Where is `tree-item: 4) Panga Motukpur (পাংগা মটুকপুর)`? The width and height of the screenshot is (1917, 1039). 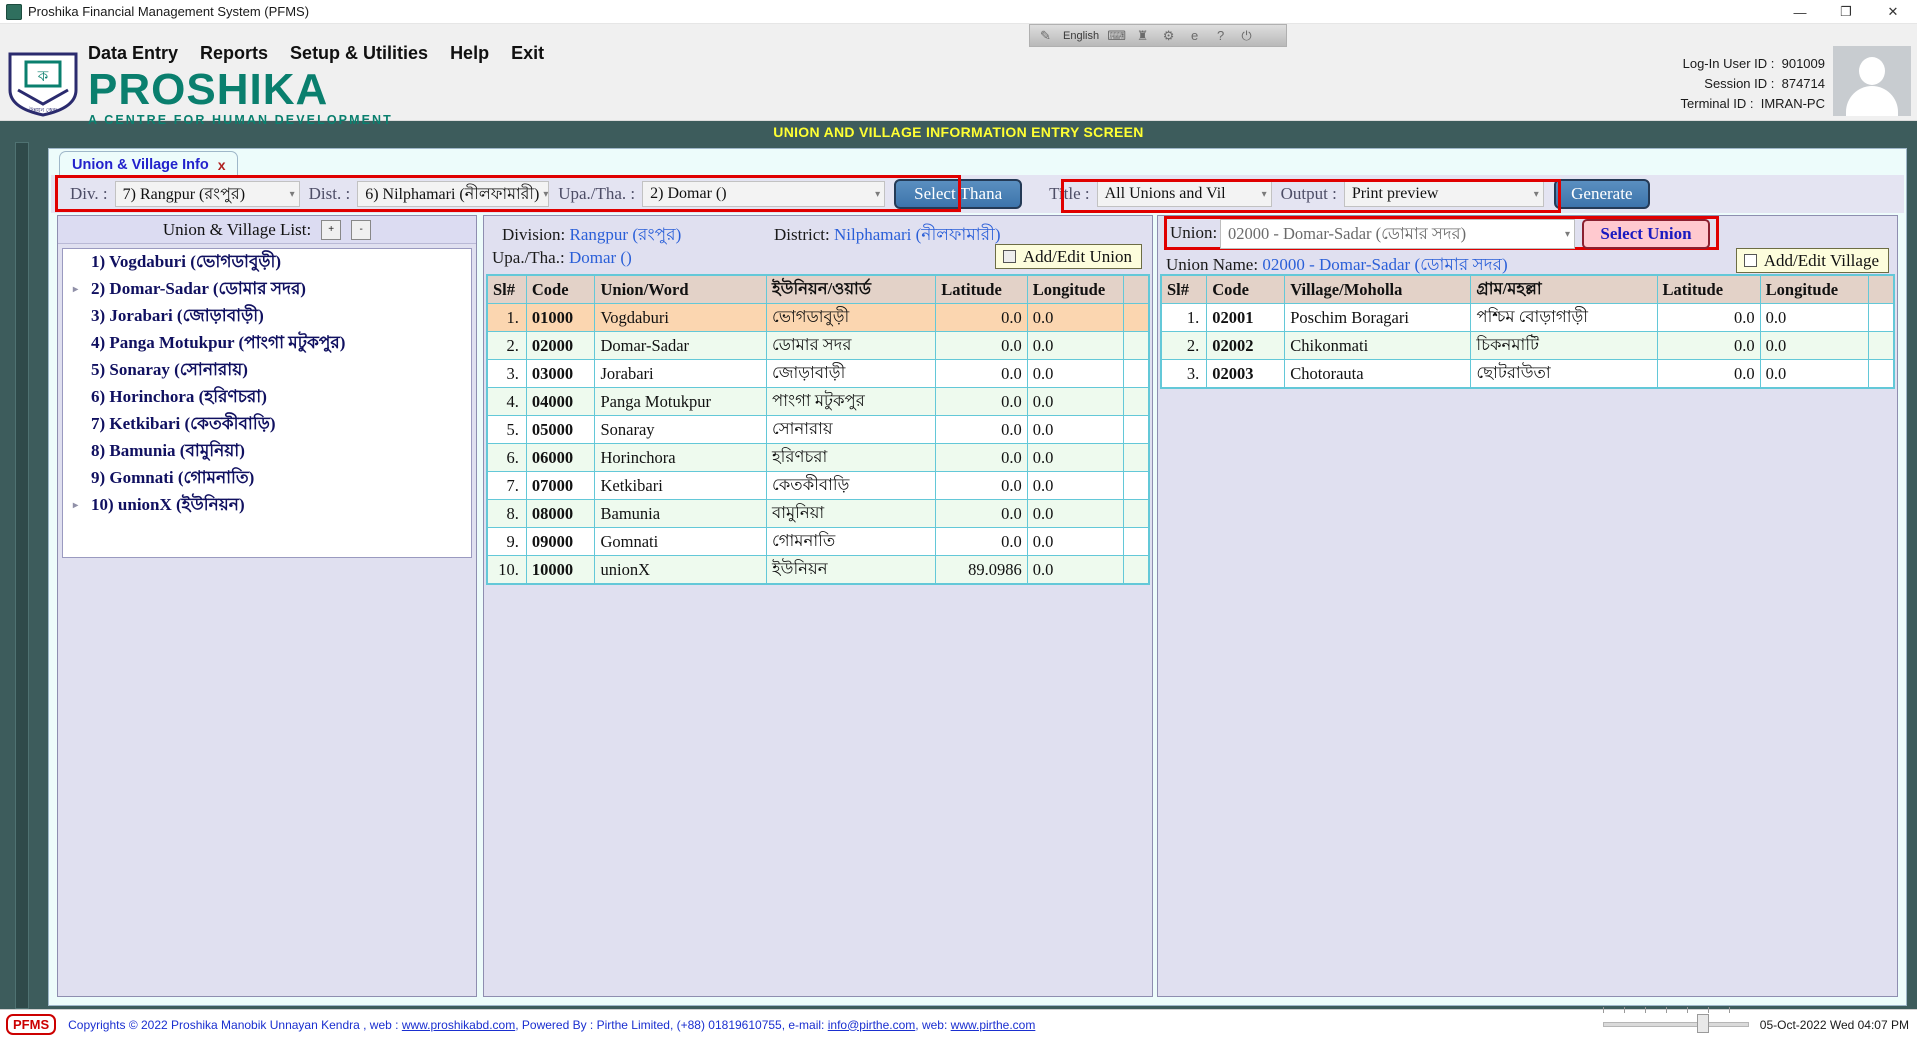
tree-item: 4) Panga Motukpur (পাংগা মটুকপুর) is located at coordinates (267, 343).